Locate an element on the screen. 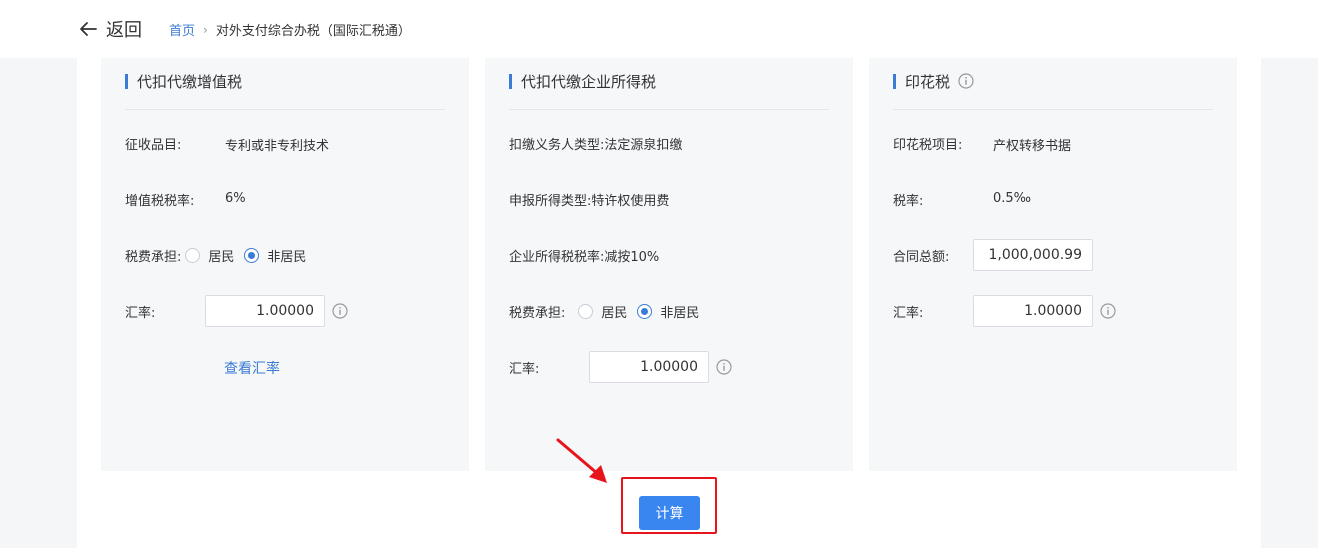 The height and width of the screenshot is (548, 1318). cit-bearer-row: 税费承担: 居民 非居民 is located at coordinates (609, 311).